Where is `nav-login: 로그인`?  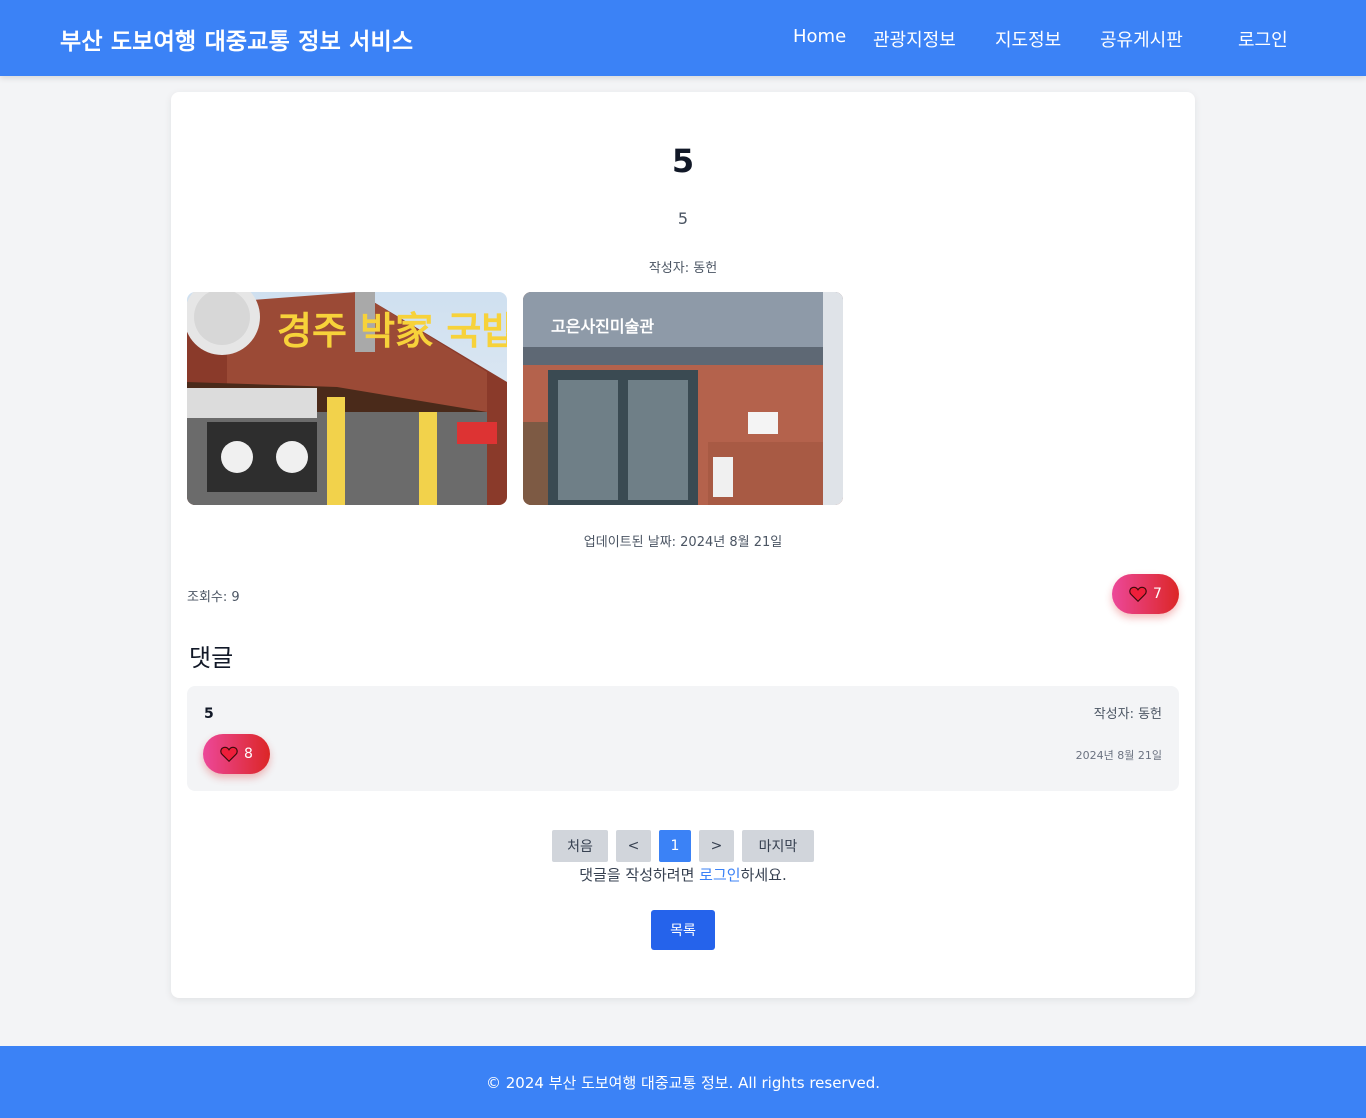 nav-login: 로그인 is located at coordinates (1263, 39).